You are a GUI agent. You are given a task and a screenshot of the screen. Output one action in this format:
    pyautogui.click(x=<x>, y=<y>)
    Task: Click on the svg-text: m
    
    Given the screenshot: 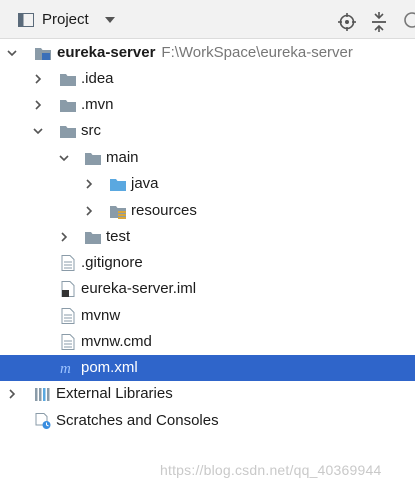 What is the action you would take?
    pyautogui.click(x=65, y=368)
    